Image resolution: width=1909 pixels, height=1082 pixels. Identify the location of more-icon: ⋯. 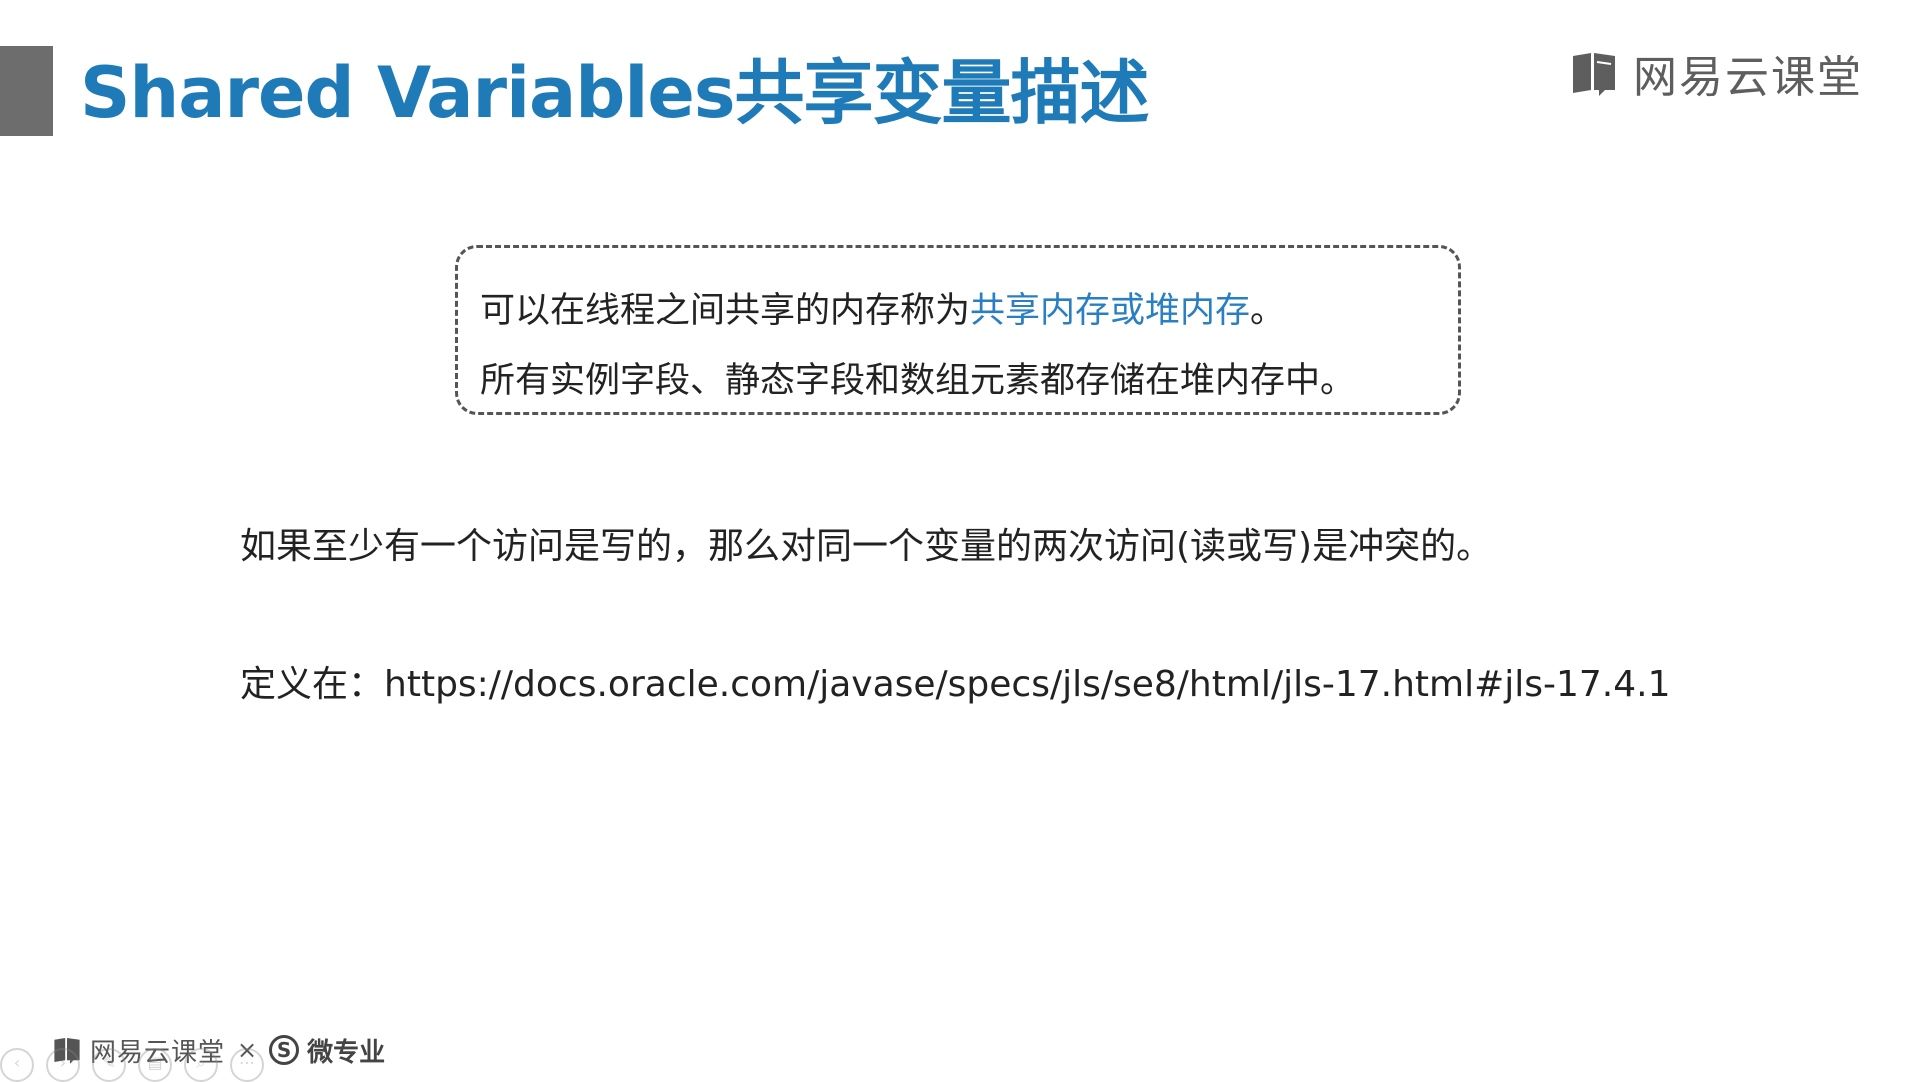
(247, 1065).